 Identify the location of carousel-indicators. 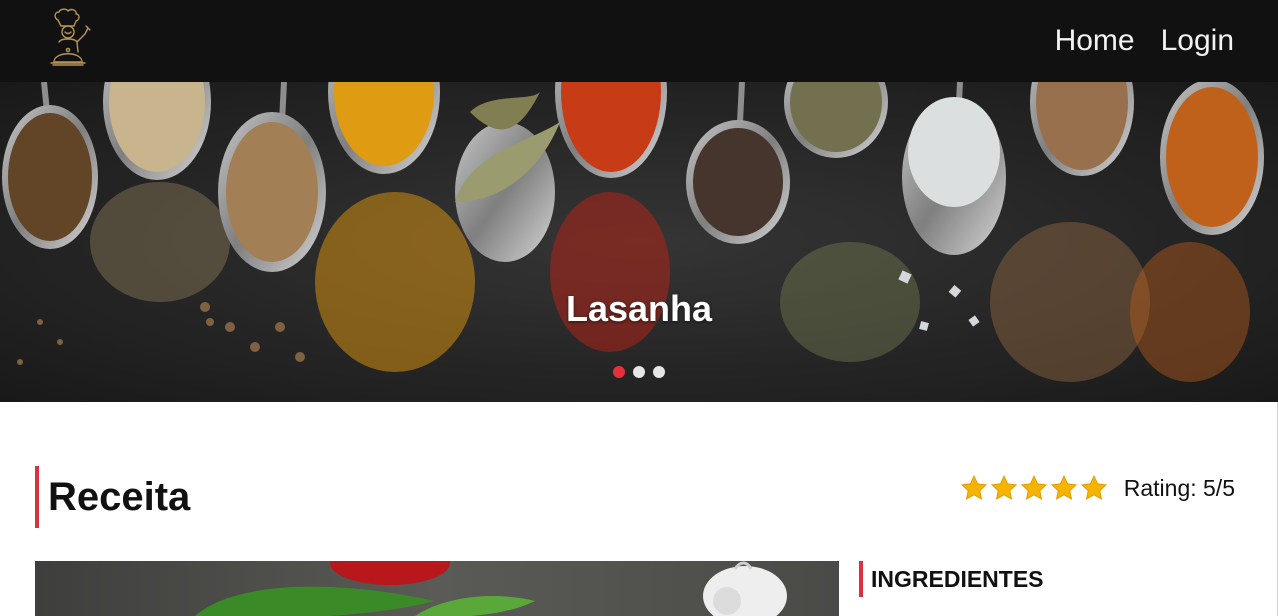
(639, 372).